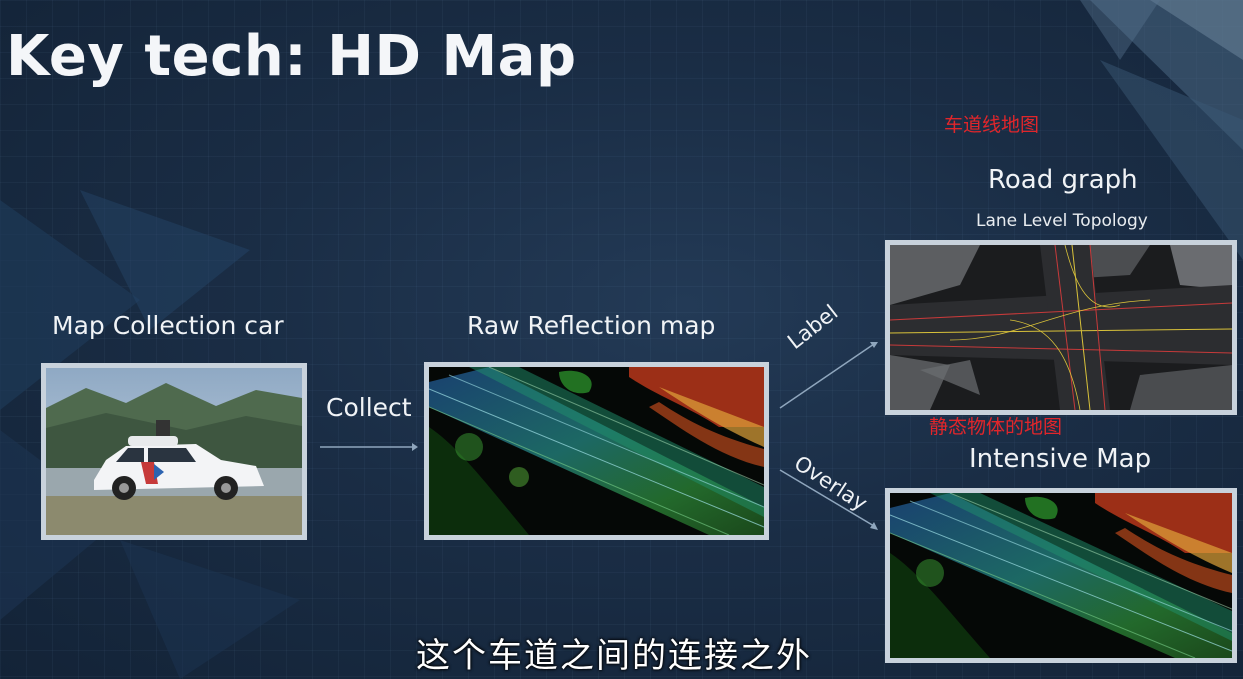  I want to click on video-subtitle: 这个车道之间的连接之外, so click(614, 656).